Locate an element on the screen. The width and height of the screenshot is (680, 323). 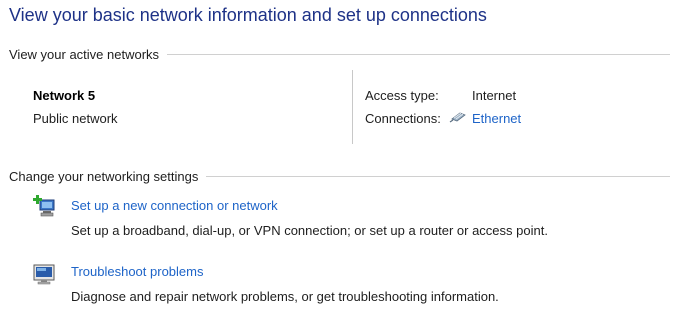
ethernet-connection-link: Ethernet is located at coordinates (496, 118).